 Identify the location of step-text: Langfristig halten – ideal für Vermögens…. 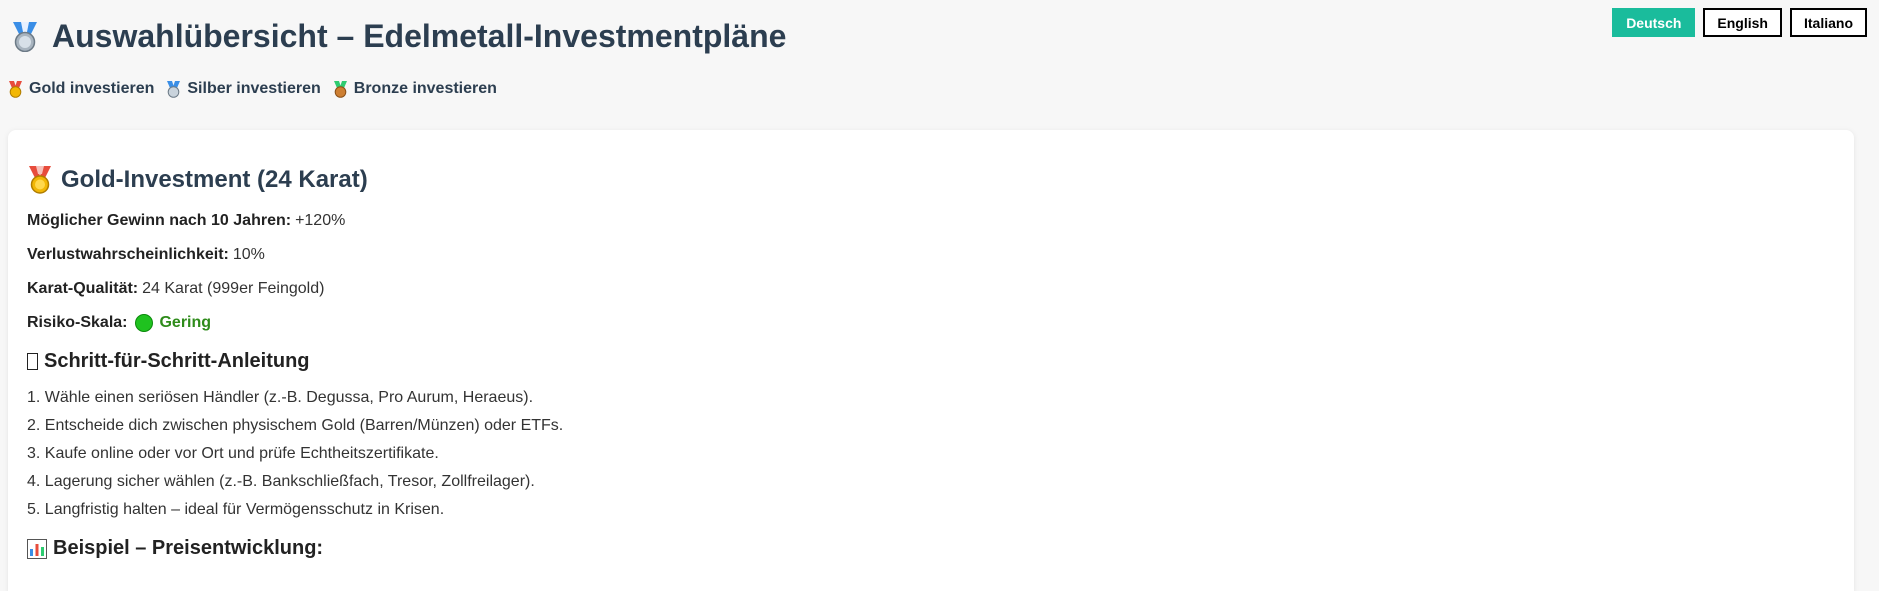
(244, 509).